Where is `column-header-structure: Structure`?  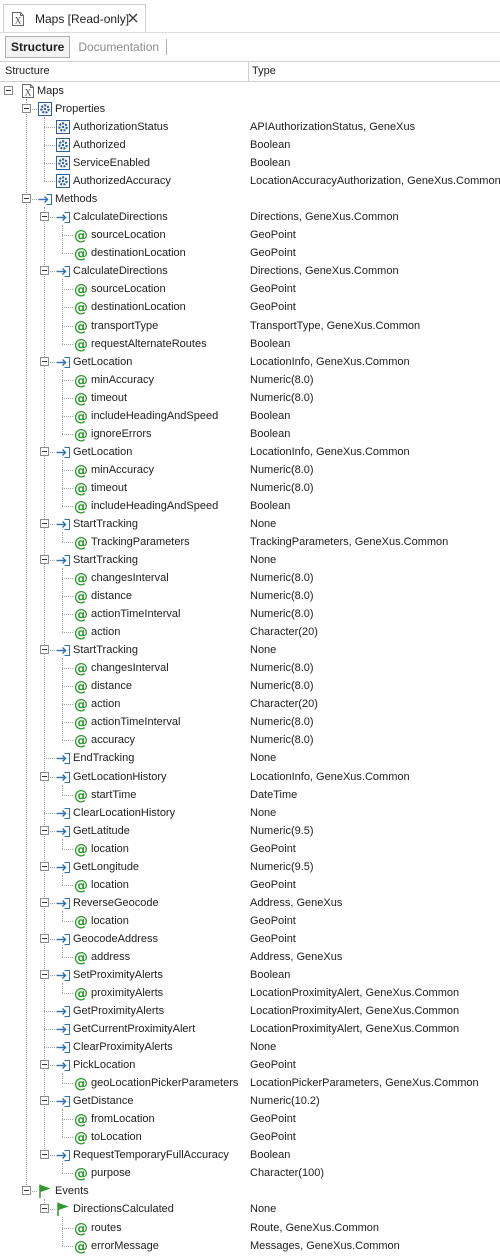 column-header-structure: Structure is located at coordinates (27, 71).